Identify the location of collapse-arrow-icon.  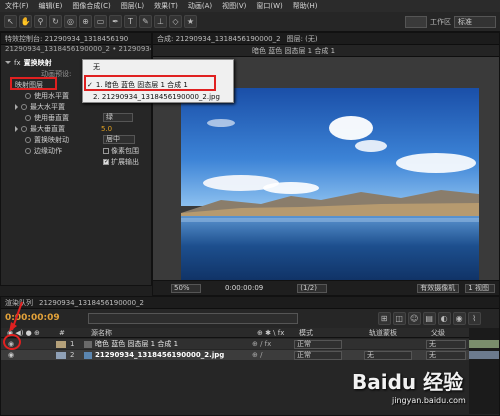
(8, 62).